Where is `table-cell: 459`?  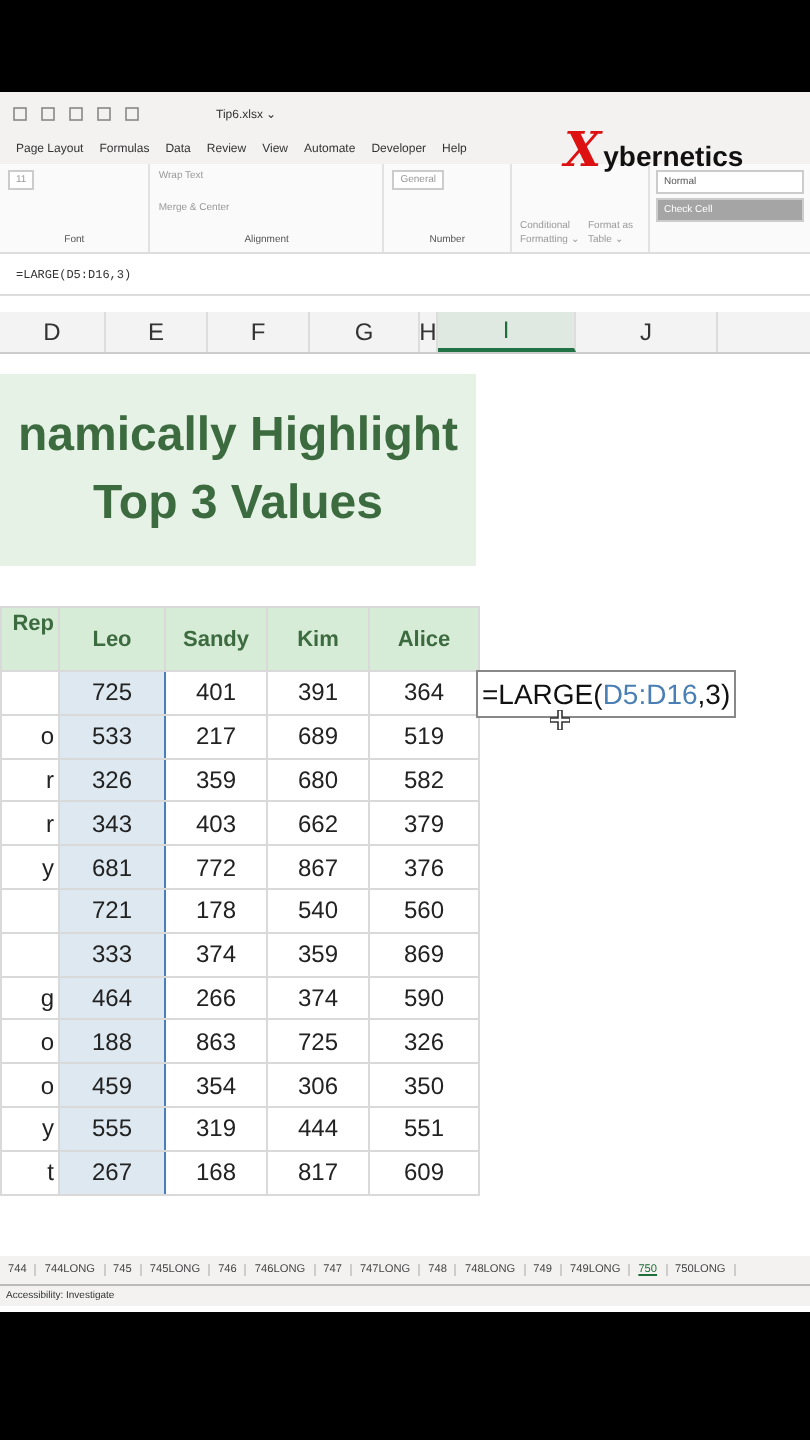
table-cell: 459 is located at coordinates (112, 1085).